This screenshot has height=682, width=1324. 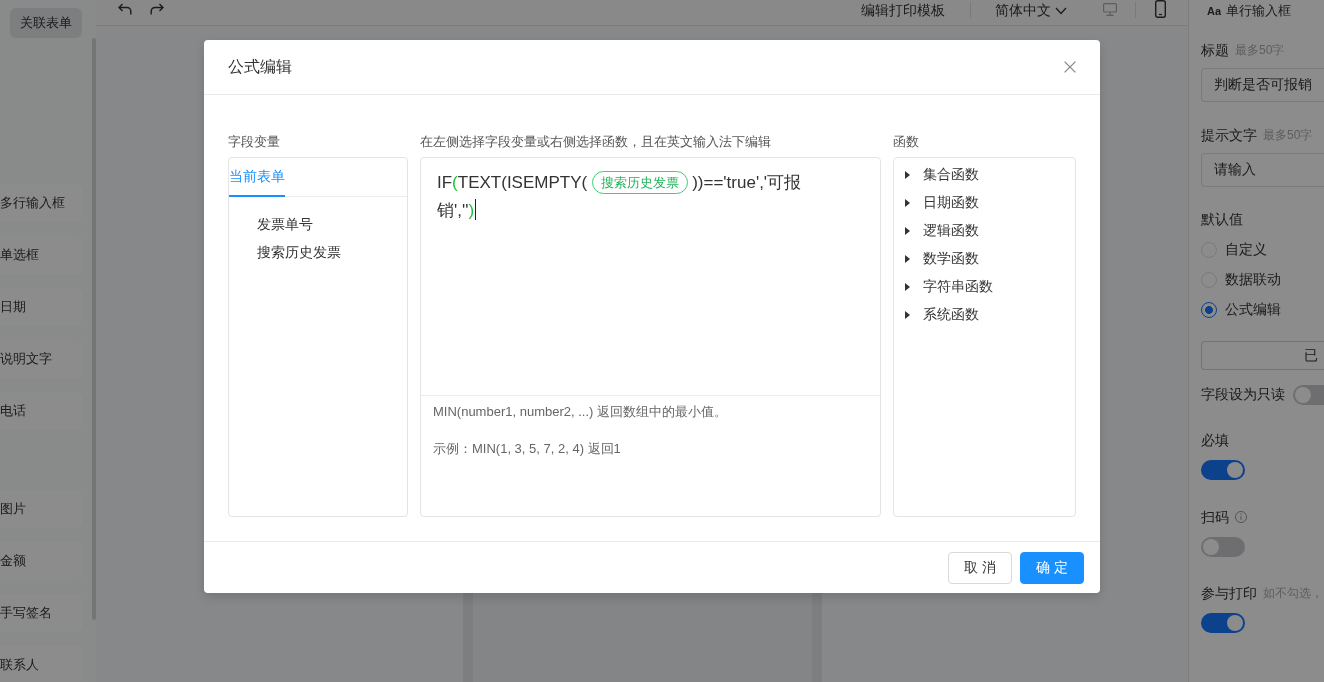 I want to click on field-label: 默认值, so click(x=1222, y=219).